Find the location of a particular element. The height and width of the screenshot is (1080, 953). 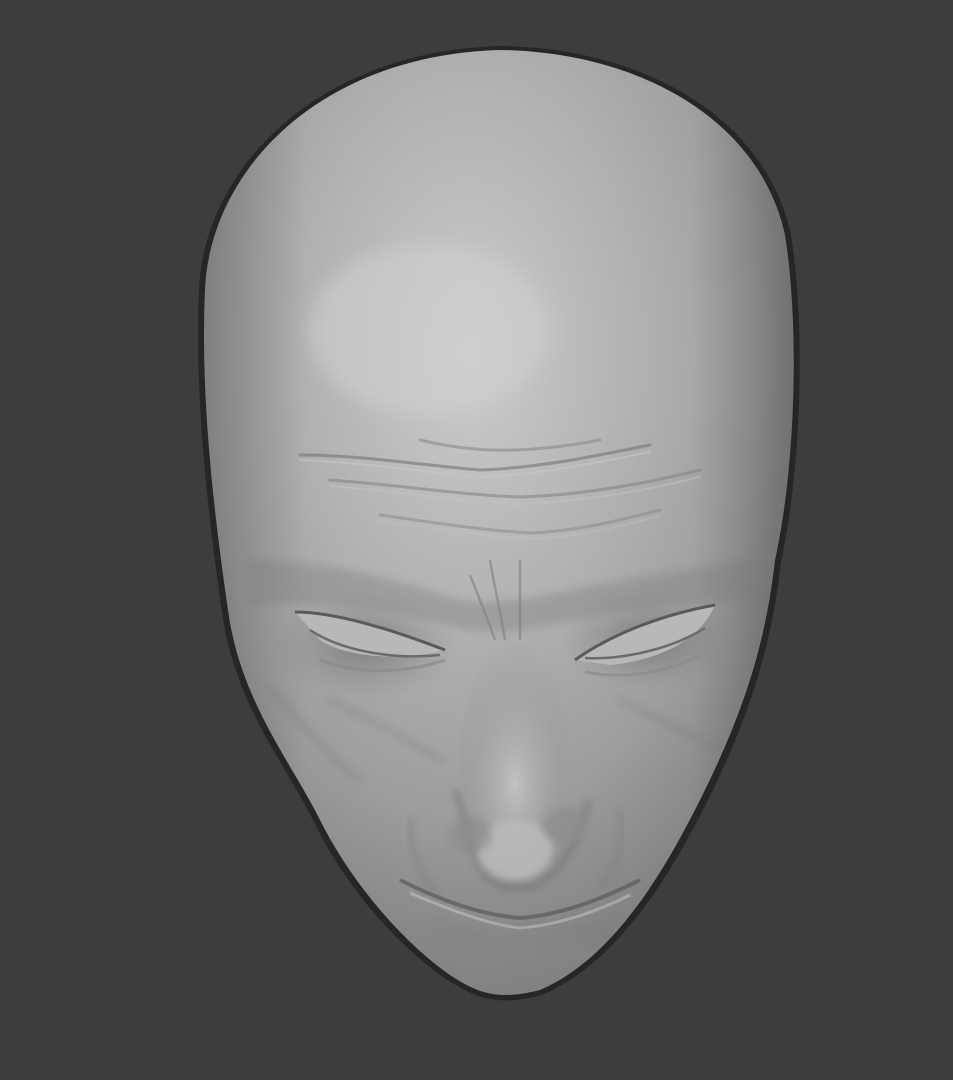

right-nostril is located at coordinates (565, 825).